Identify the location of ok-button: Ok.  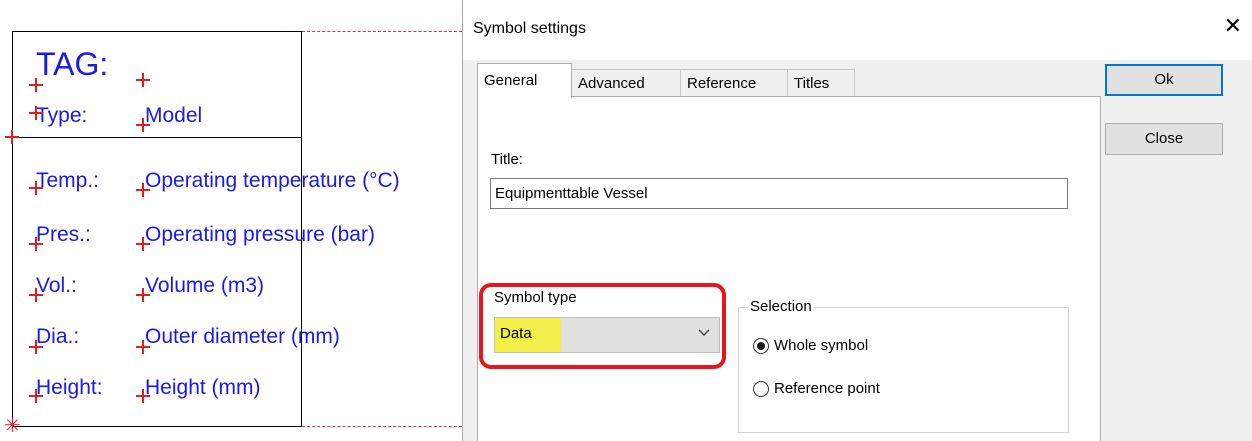
(1164, 80).